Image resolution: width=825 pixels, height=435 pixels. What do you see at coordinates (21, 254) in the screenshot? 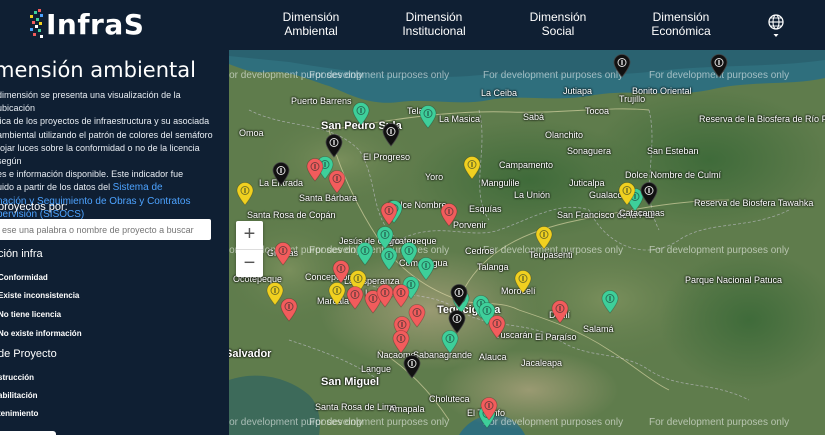
I see `infra-status-heading: ción infra` at bounding box center [21, 254].